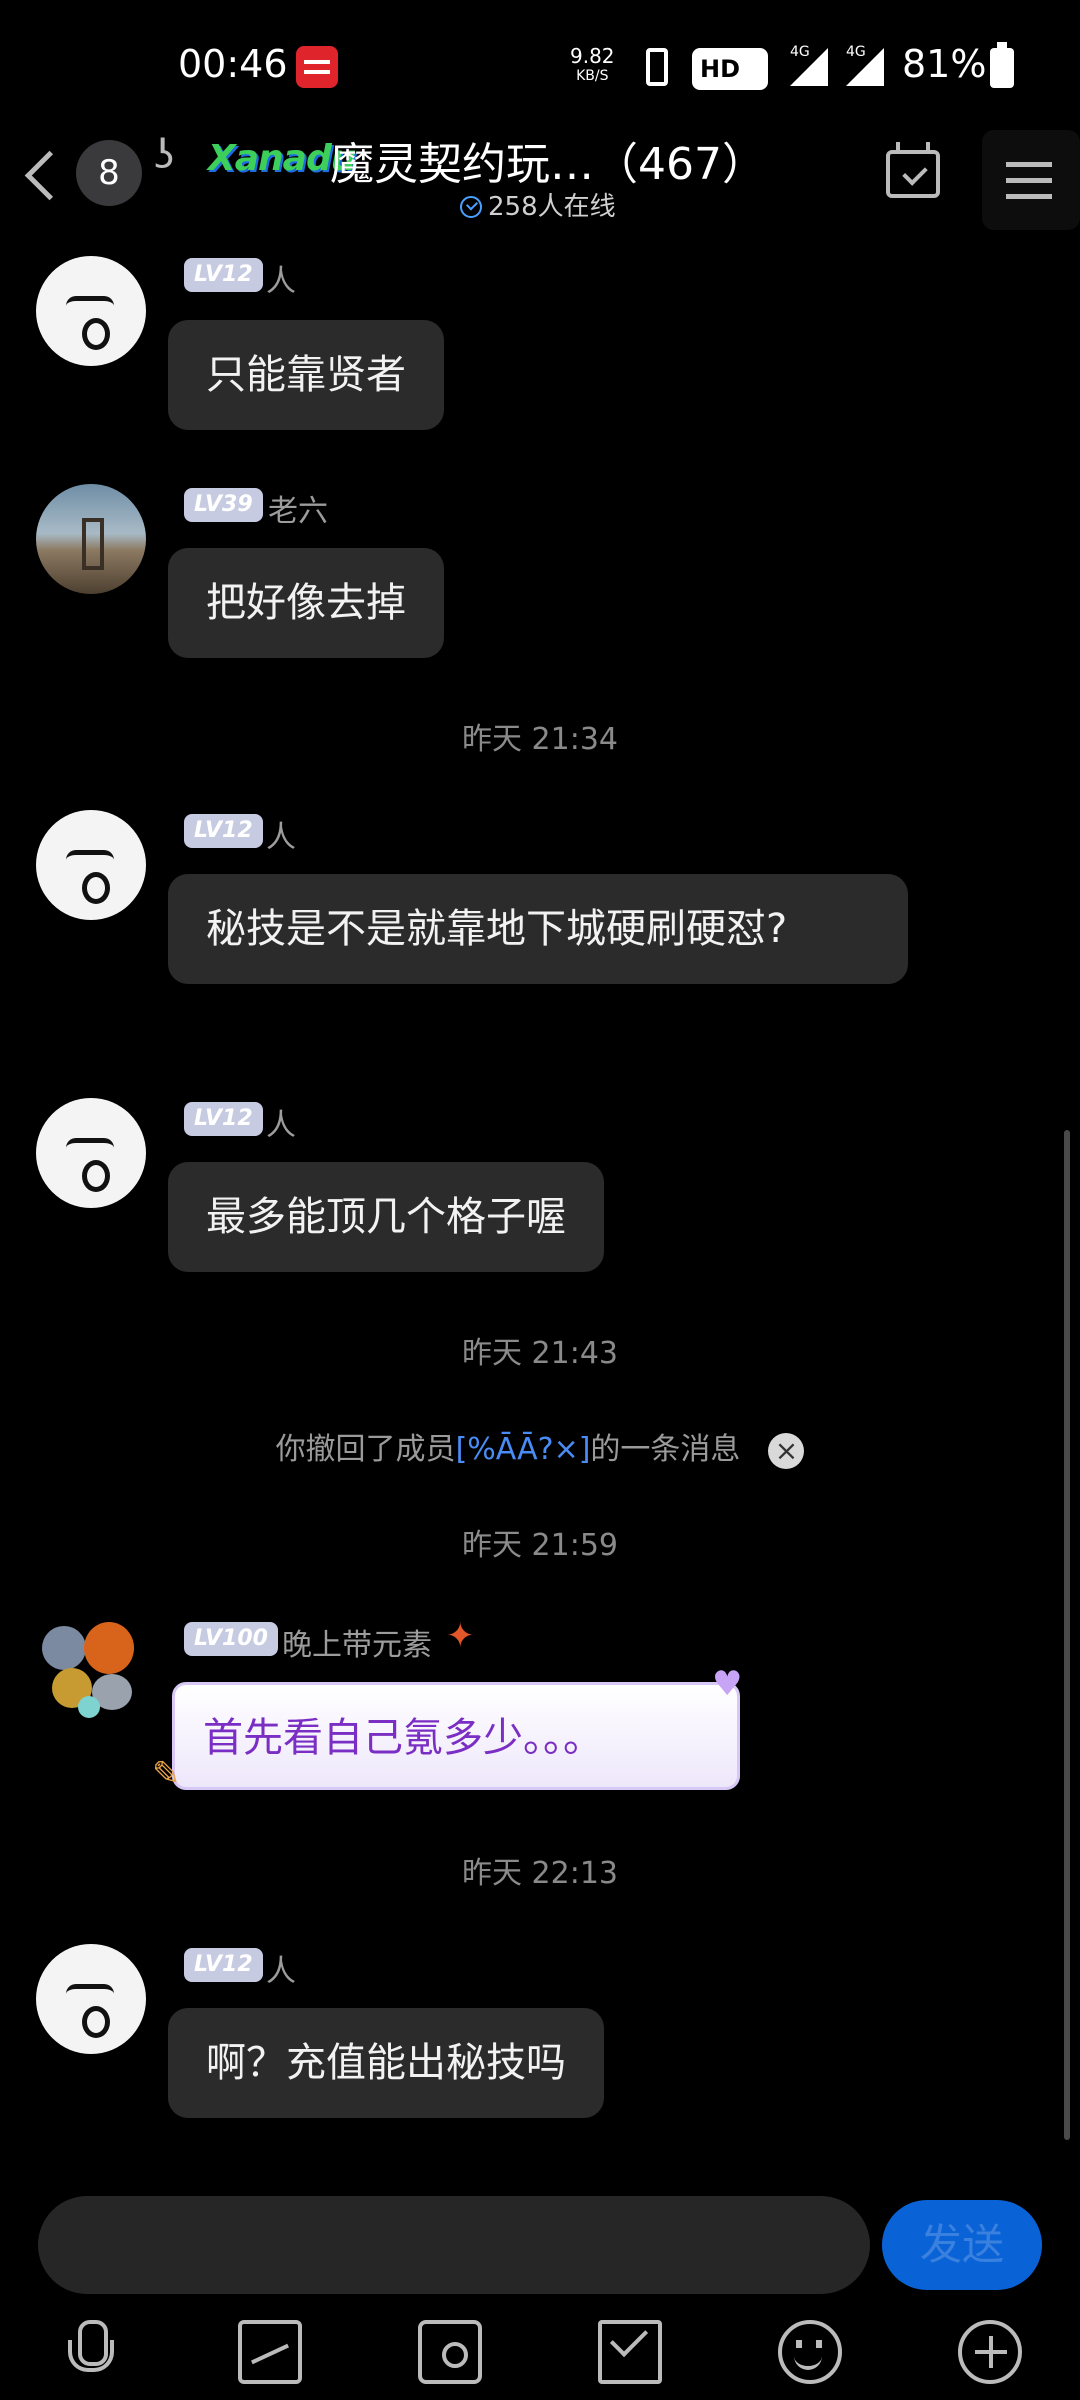 This screenshot has width=1080, height=2400. Describe the element at coordinates (317, 67) in the screenshot. I see `app-notification-icon` at that location.